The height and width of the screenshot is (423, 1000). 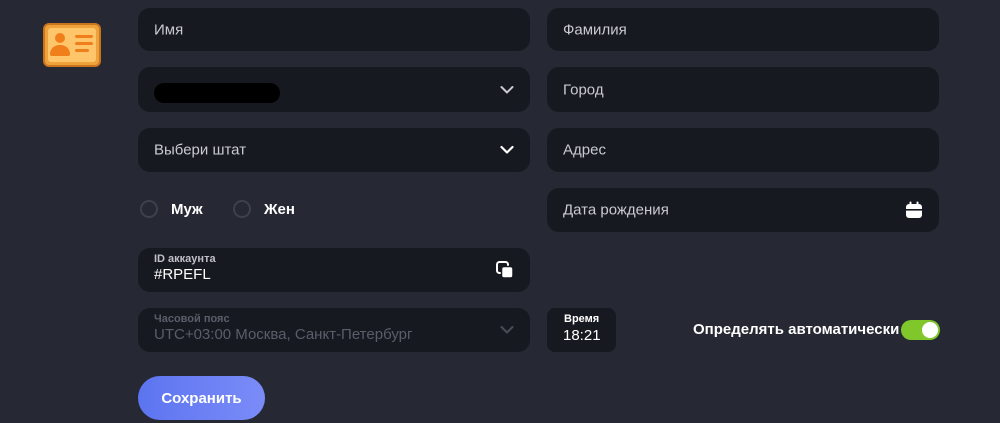 What do you see at coordinates (169, 29) in the screenshot?
I see `first-name-placeholder: Имя` at bounding box center [169, 29].